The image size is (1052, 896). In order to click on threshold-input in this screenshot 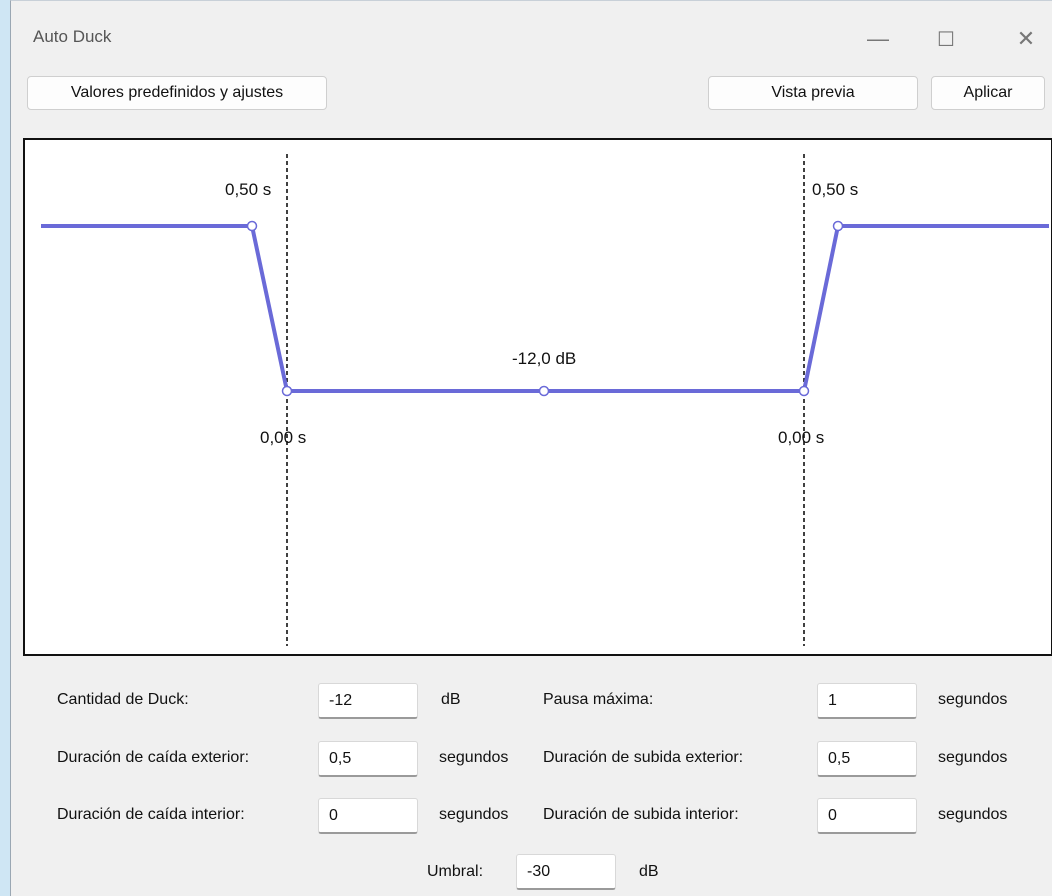, I will do `click(566, 872)`.